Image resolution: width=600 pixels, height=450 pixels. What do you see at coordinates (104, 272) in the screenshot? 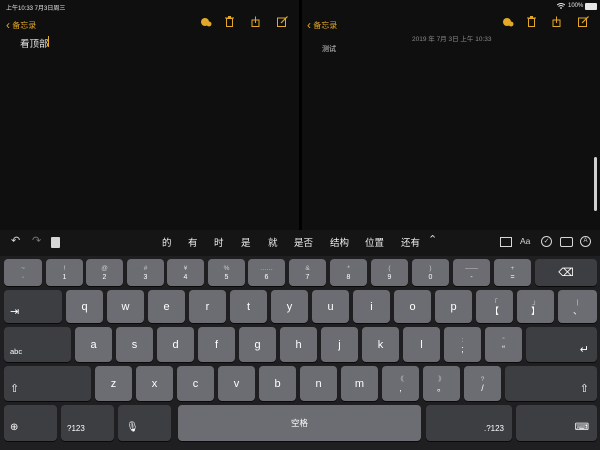
I see `key-2: @2` at bounding box center [104, 272].